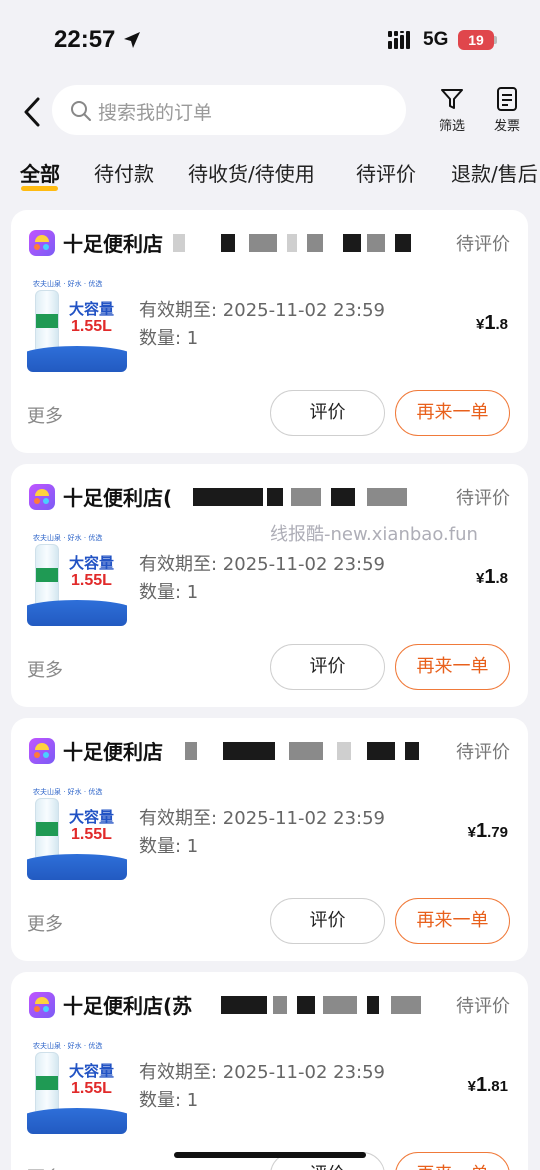  I want to click on price-decimal: .79, so click(497, 832).